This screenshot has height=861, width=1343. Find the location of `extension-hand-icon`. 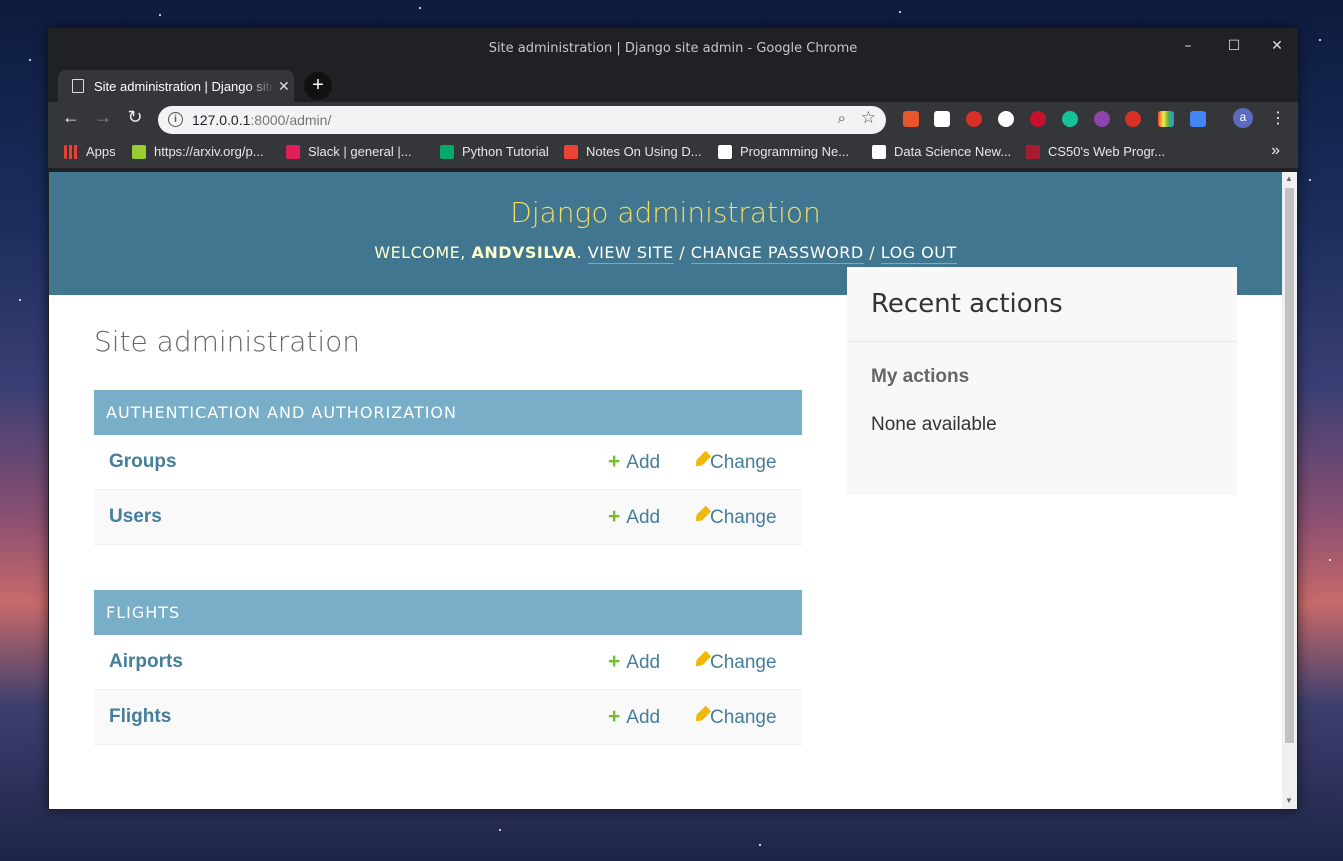

extension-hand-icon is located at coordinates (974, 119).